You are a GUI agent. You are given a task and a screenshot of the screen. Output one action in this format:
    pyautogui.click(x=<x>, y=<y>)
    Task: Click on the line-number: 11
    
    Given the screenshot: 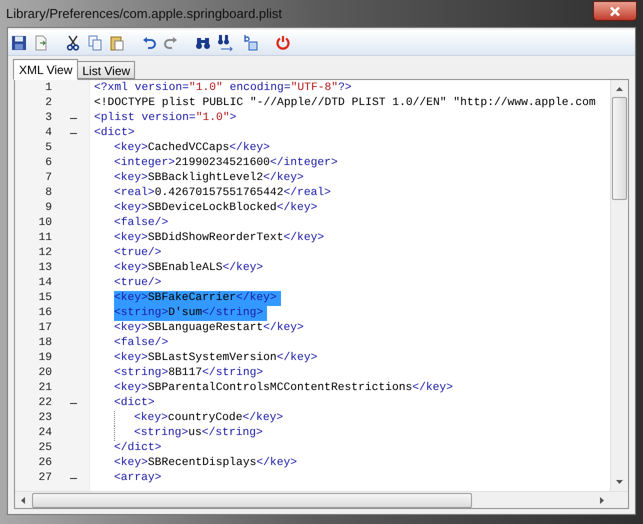 What is the action you would take?
    pyautogui.click(x=44, y=238)
    